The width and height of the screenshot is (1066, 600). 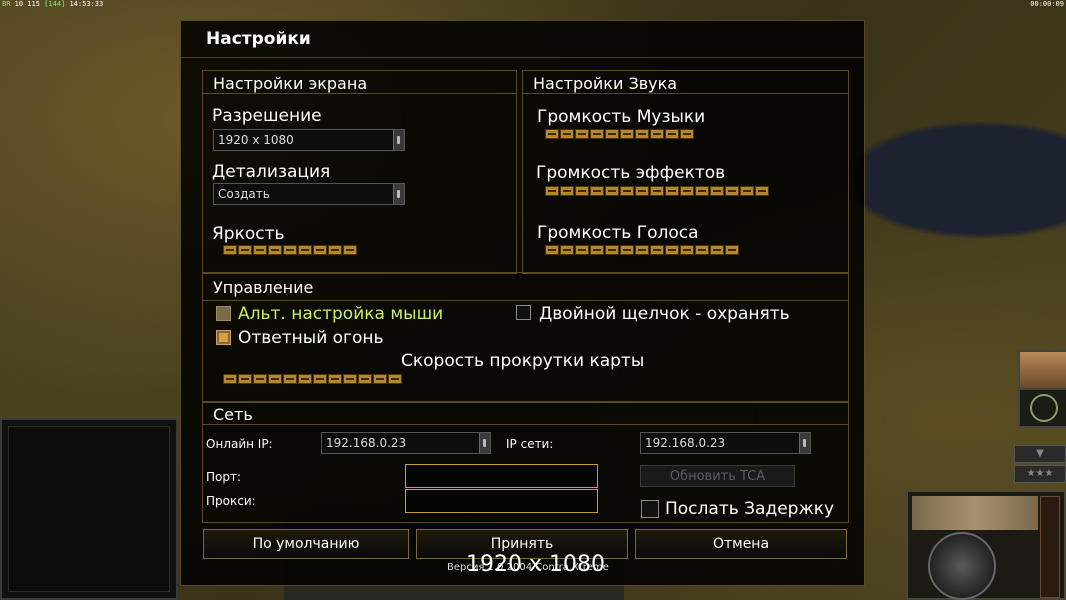 What do you see at coordinates (311, 338) in the screenshot?
I see `return-fire-label: Ответный огонь` at bounding box center [311, 338].